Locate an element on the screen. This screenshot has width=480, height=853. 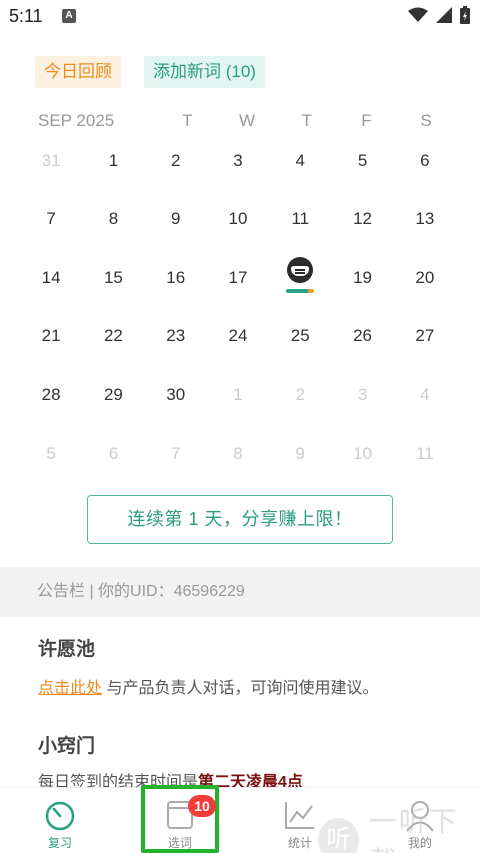
calendar-week-row: 7 8 9 10 11 12 13 is located at coordinates (238, 219).